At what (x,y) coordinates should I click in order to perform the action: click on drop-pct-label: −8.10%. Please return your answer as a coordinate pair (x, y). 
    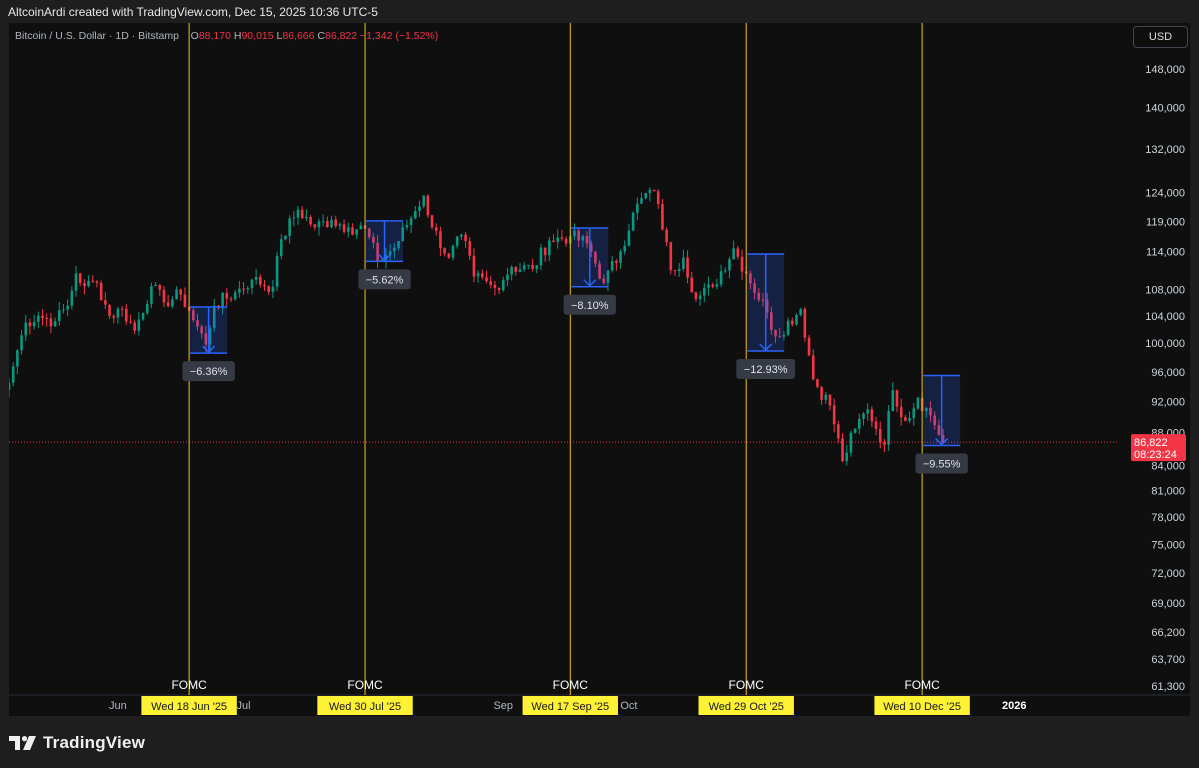
    Looking at the image, I should click on (590, 306).